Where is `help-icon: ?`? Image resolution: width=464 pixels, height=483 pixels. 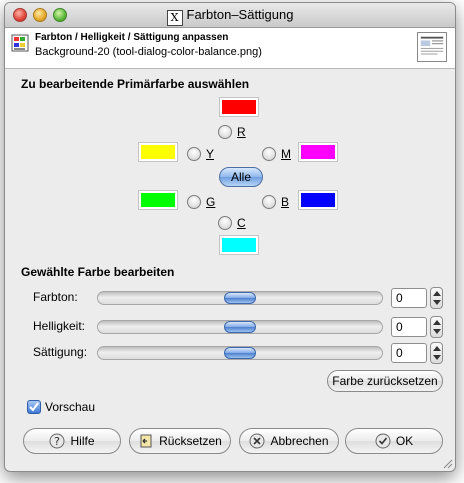 help-icon: ? is located at coordinates (57, 441).